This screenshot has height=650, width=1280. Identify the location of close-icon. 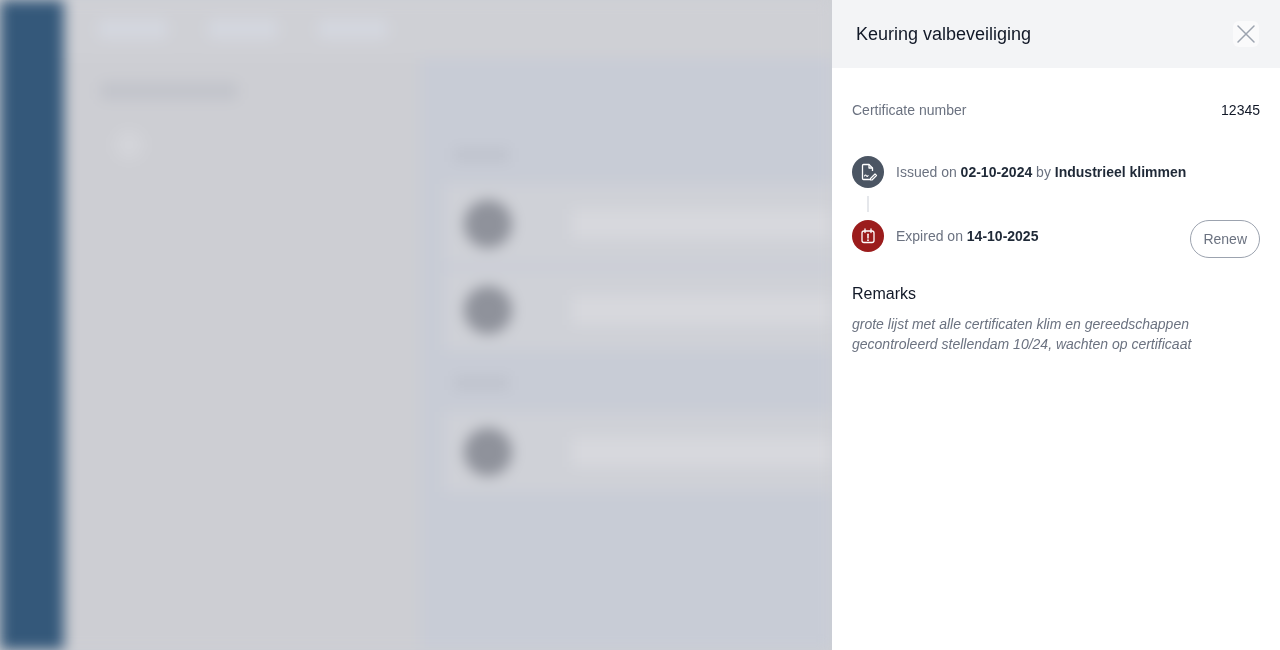
(1246, 34).